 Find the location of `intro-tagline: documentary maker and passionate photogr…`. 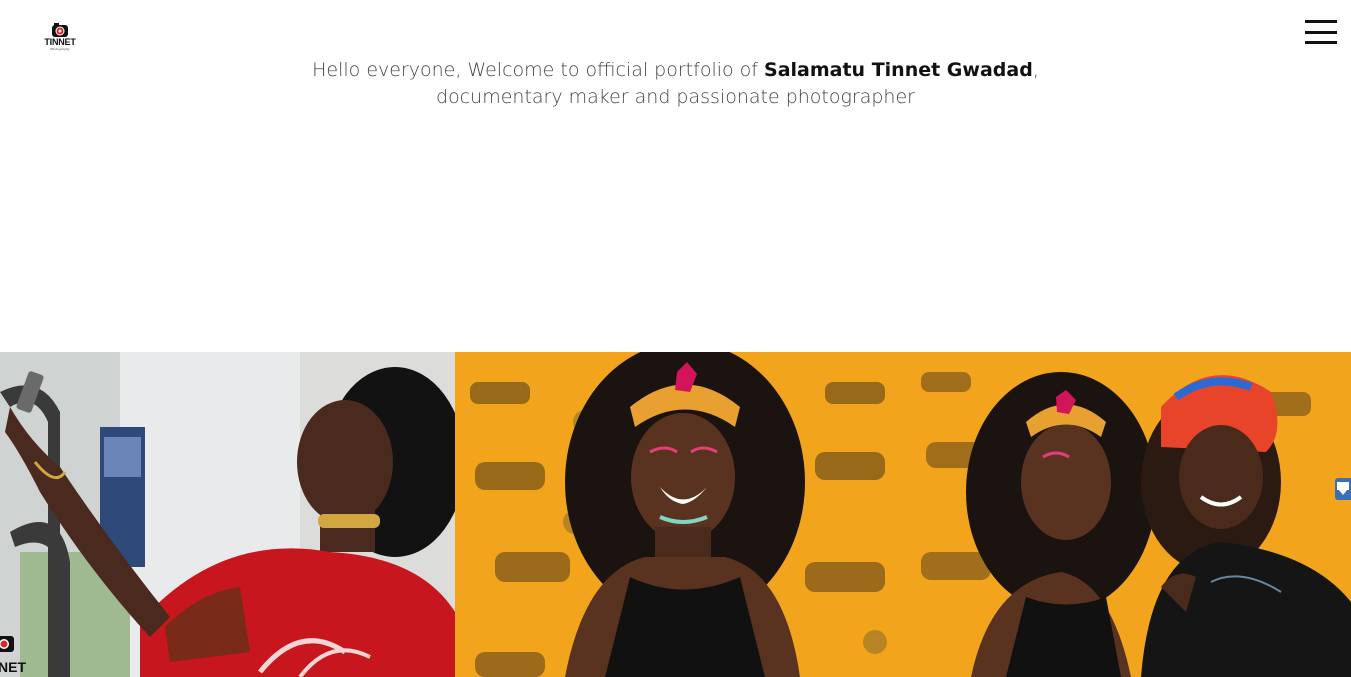

intro-tagline: documentary maker and passionate photogr… is located at coordinates (675, 97).